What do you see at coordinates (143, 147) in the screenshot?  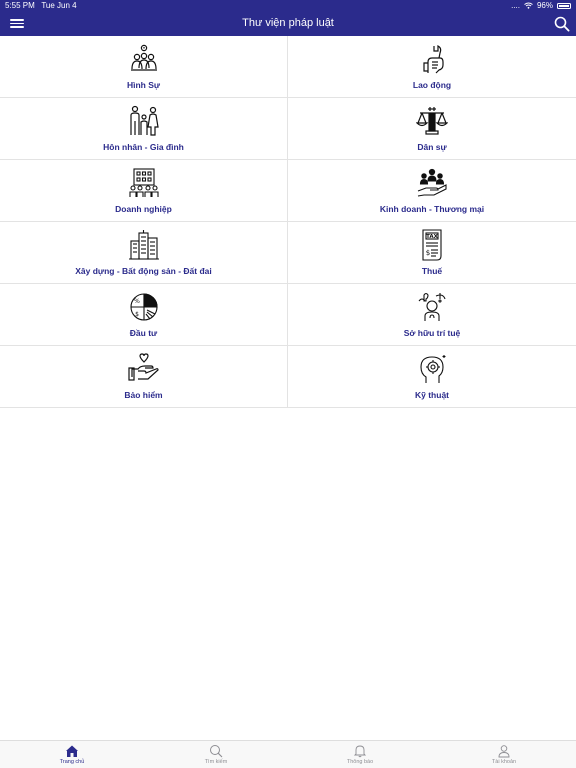 I see `category-label: Hôn nhân - Gia đình` at bounding box center [143, 147].